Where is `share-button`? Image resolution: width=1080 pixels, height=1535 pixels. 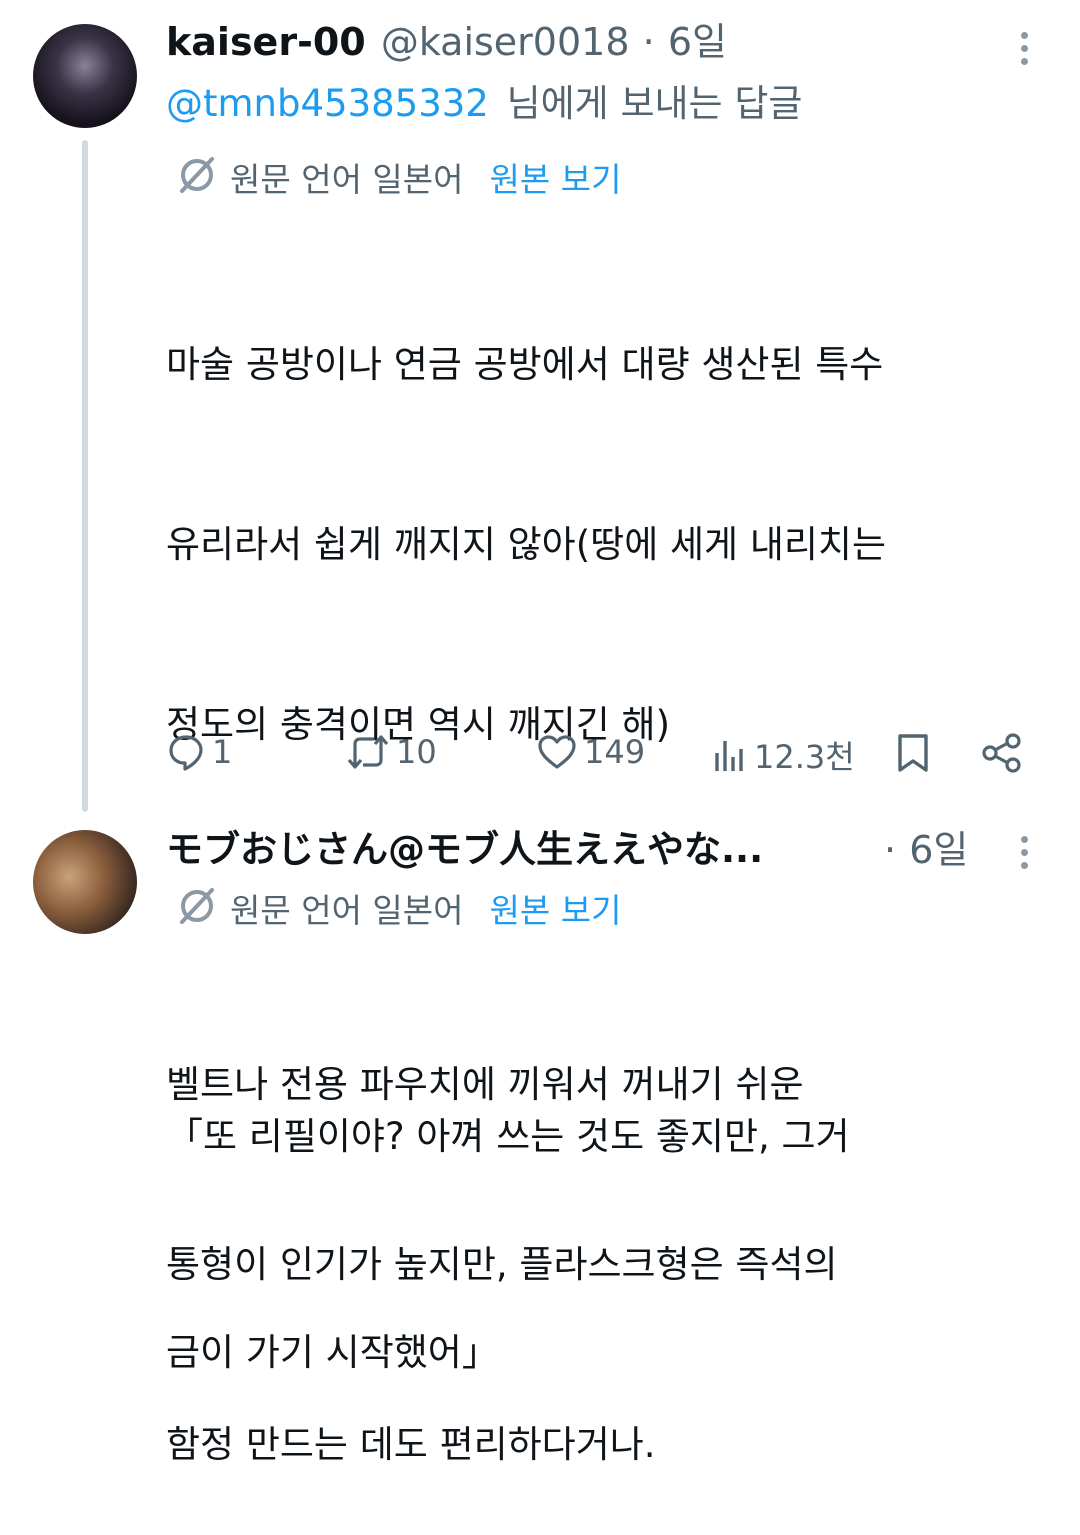 share-button is located at coordinates (1002, 753).